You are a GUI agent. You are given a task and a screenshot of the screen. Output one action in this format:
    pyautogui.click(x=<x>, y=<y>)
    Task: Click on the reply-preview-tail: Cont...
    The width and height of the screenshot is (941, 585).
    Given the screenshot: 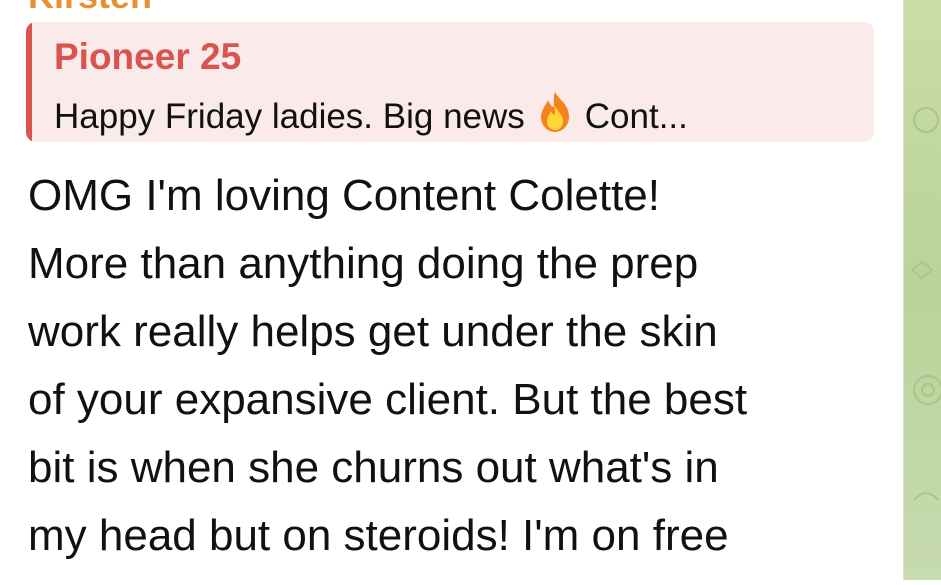 What is the action you would take?
    pyautogui.click(x=636, y=116)
    